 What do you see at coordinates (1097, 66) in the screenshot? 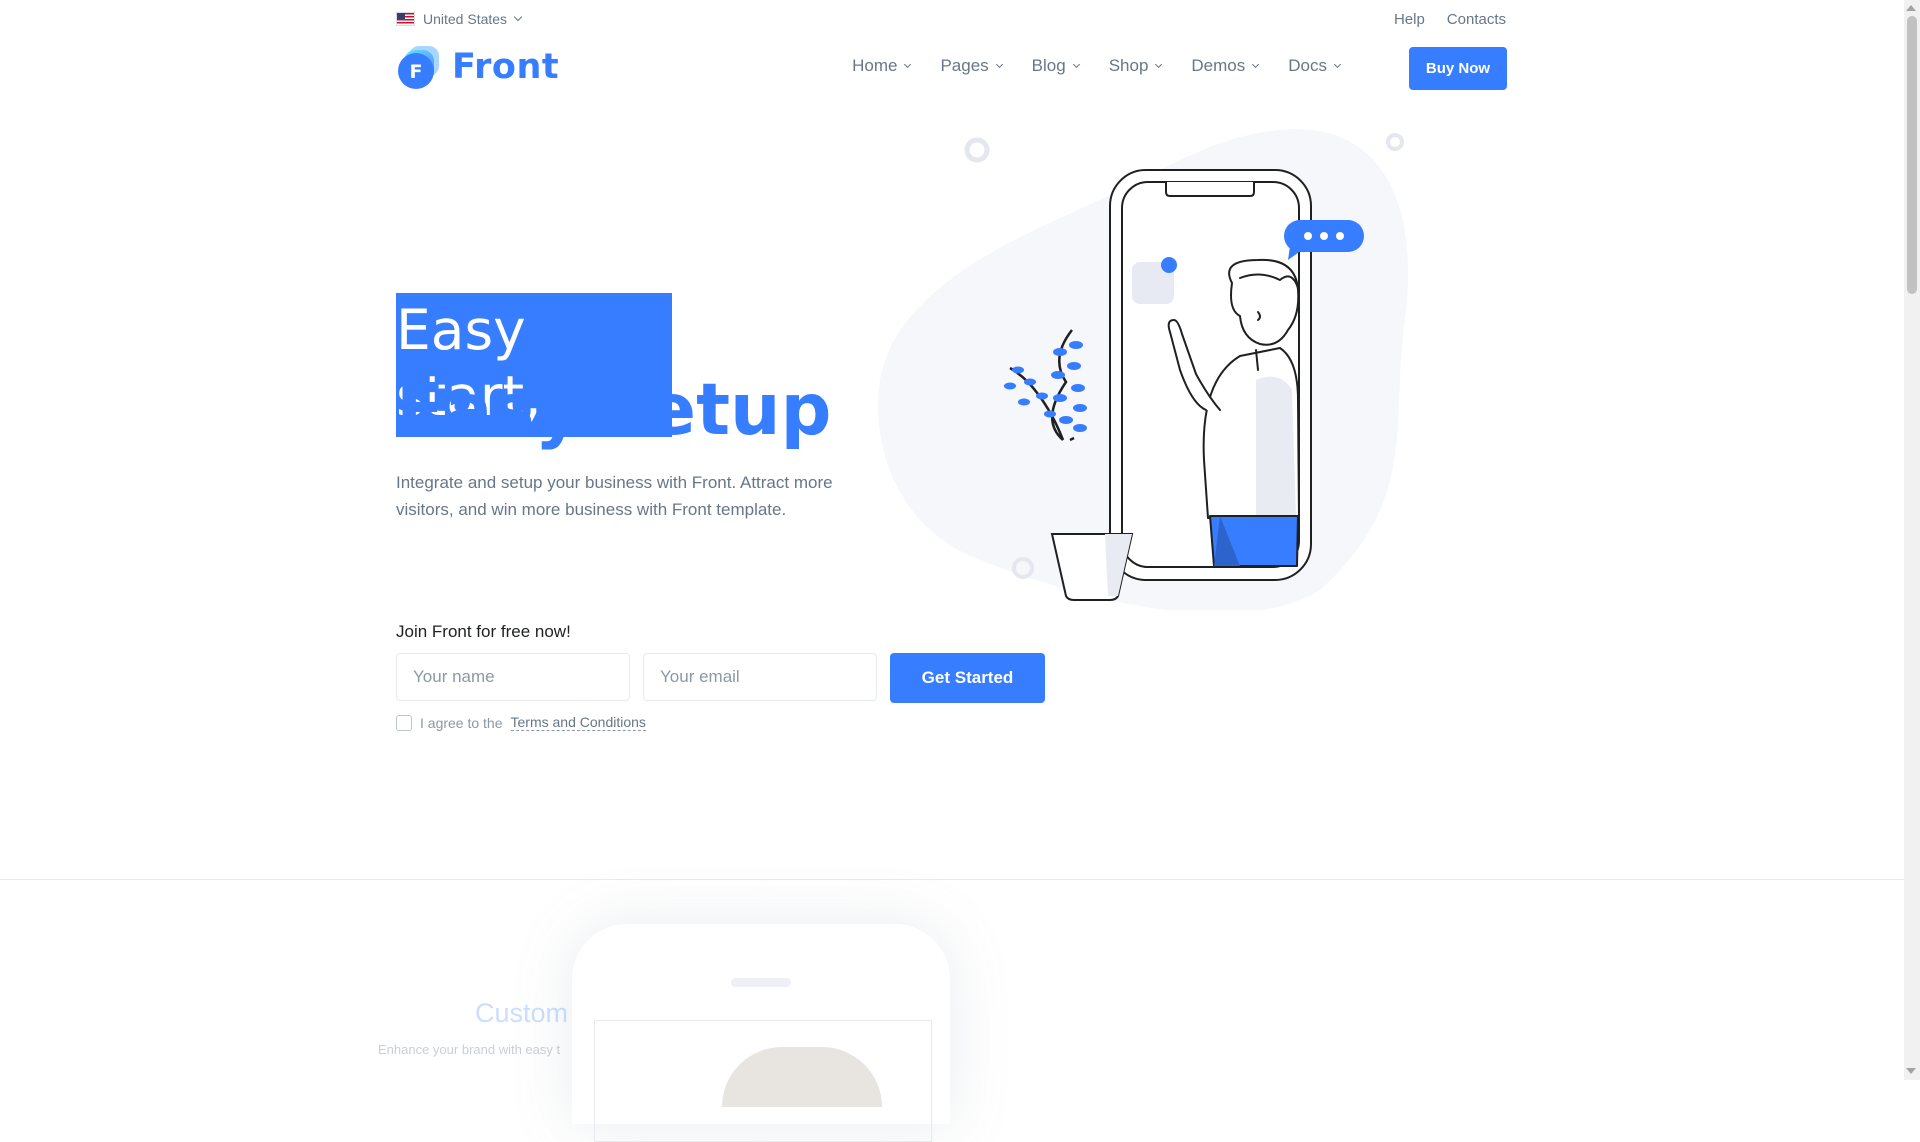
I see `main-nav: Home Pages Blog Shop Demos Docs` at bounding box center [1097, 66].